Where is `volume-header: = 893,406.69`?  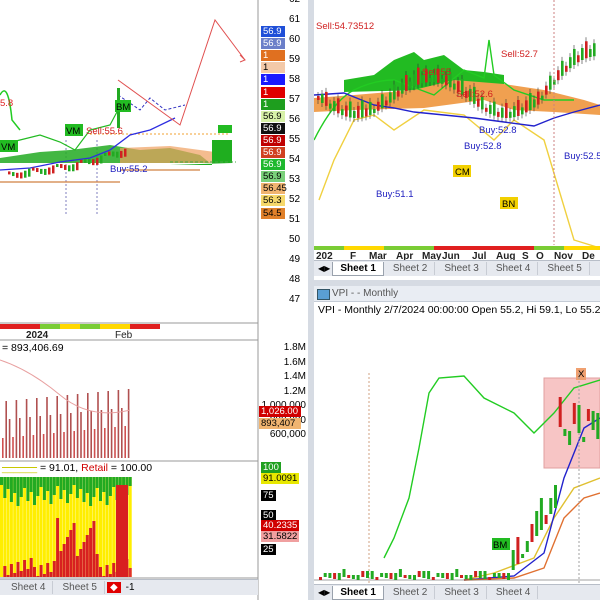 volume-header: = 893,406.69 is located at coordinates (33, 348).